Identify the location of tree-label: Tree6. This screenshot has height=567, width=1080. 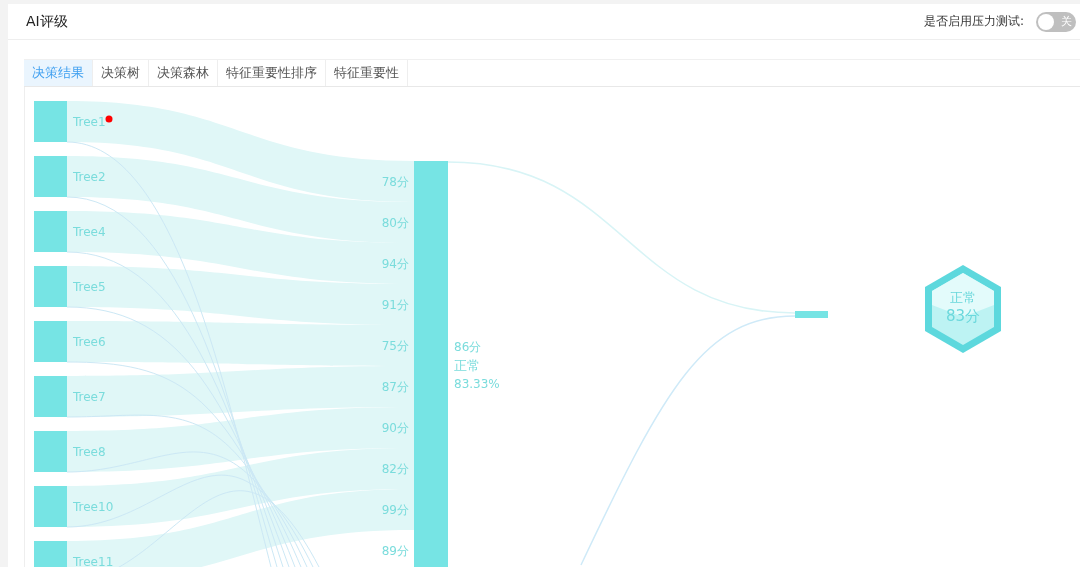
(89, 342).